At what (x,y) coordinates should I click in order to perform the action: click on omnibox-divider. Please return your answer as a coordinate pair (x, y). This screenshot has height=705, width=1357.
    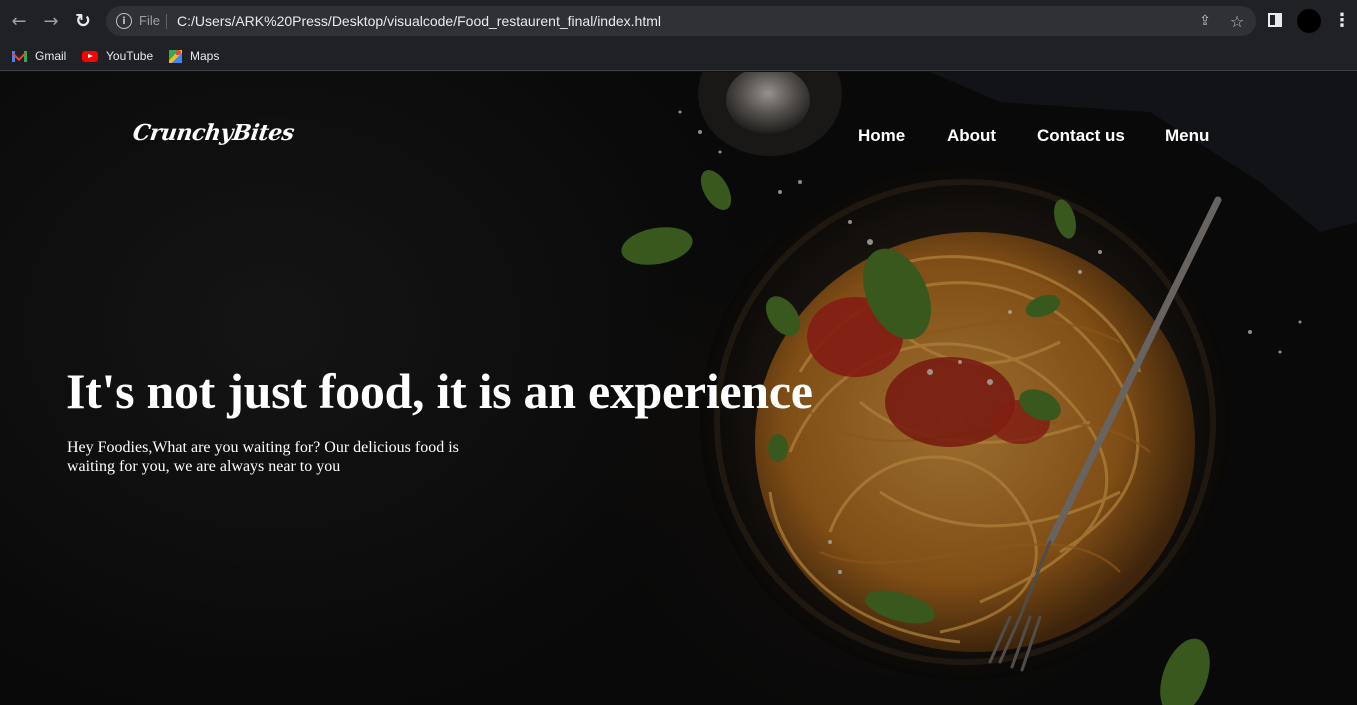
    Looking at the image, I should click on (166, 21).